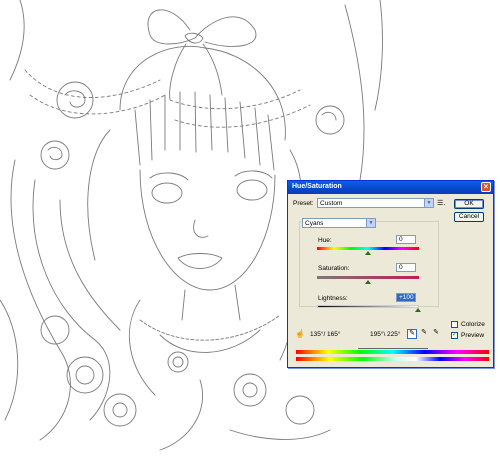 This screenshot has width=500, height=458. I want to click on hand-adjust-icon: ☝, so click(300, 333).